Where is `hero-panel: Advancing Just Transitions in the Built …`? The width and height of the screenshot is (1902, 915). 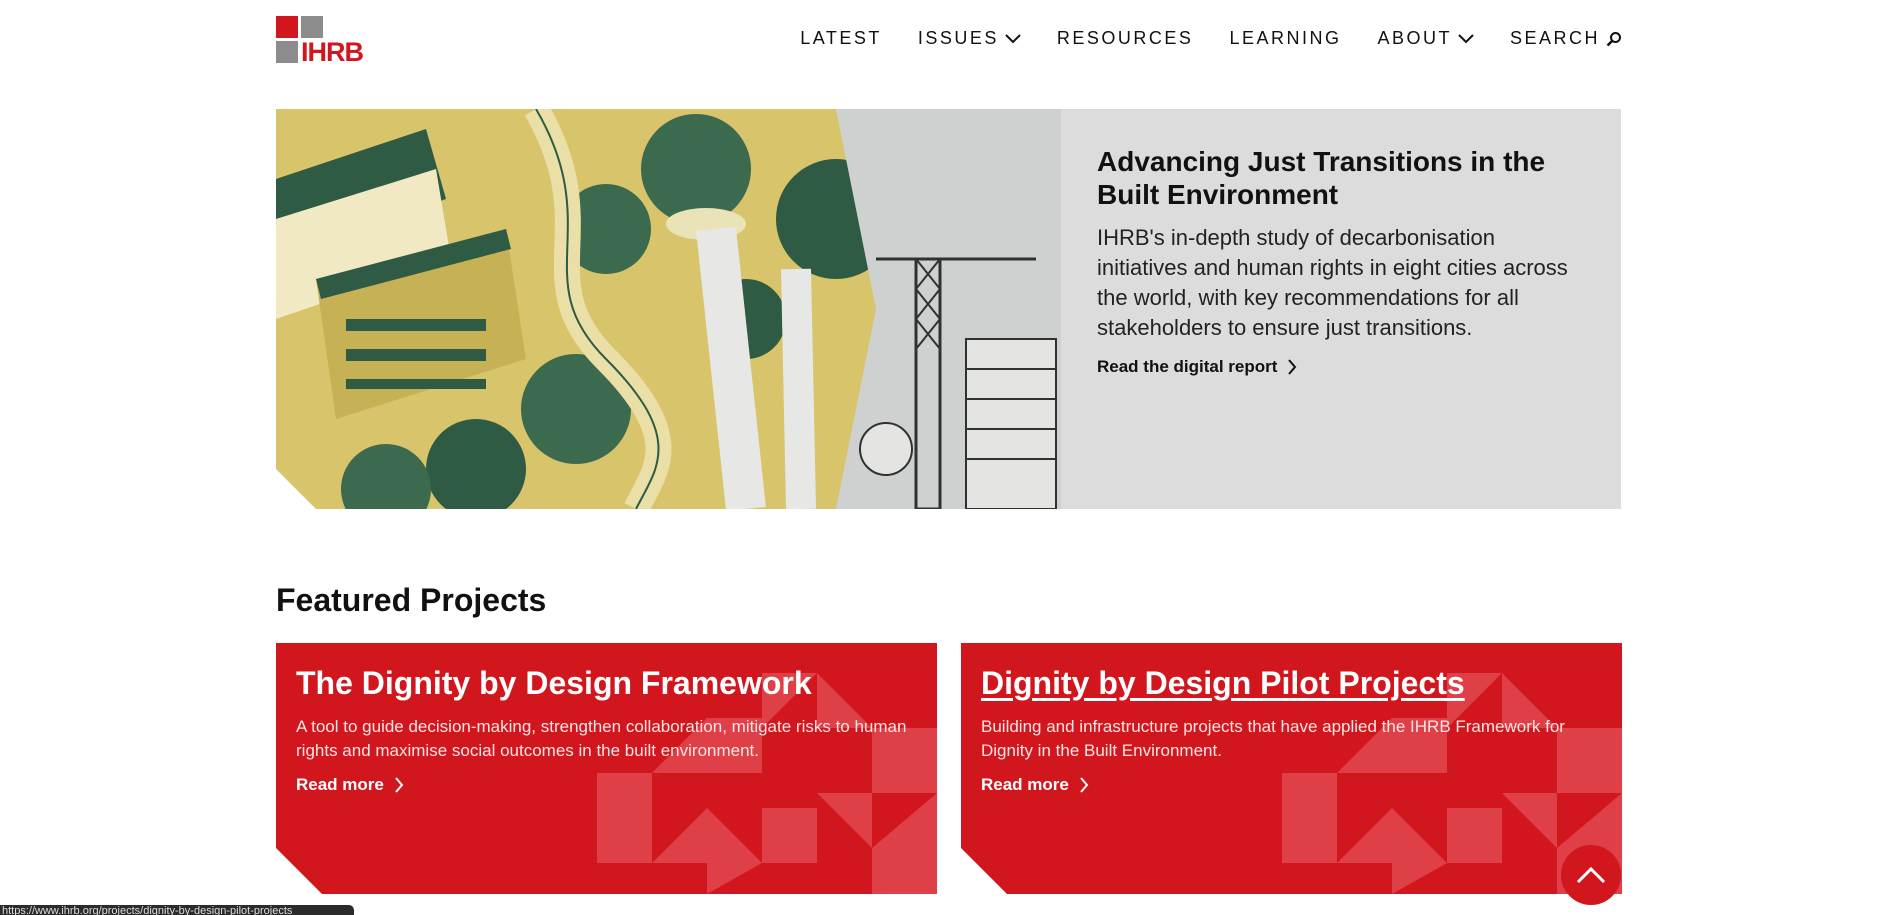 hero-panel: Advancing Just Transitions in the Built … is located at coordinates (1341, 309).